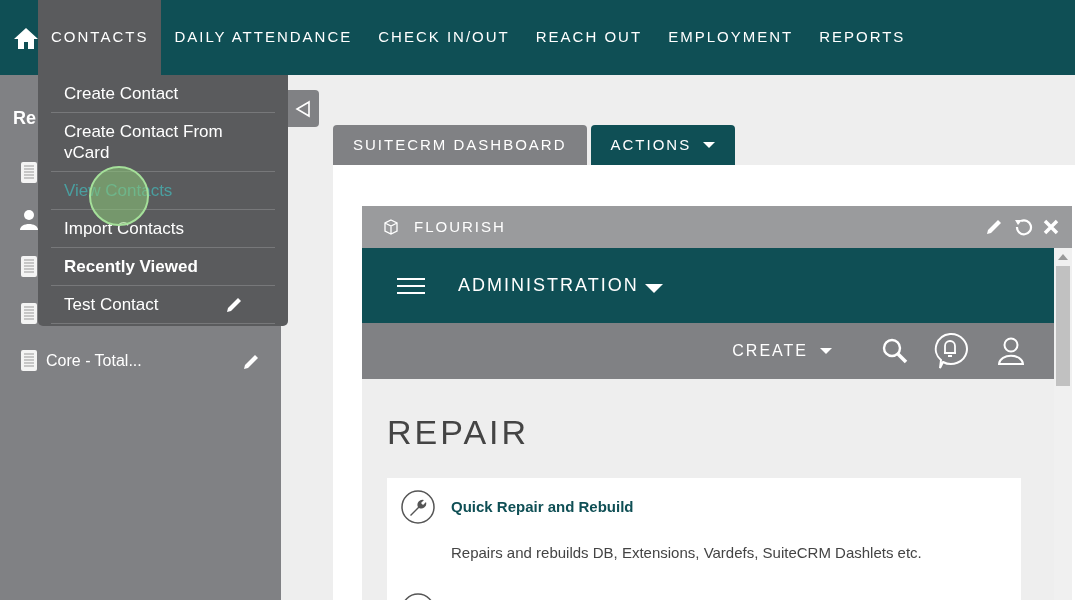 Image resolution: width=1075 pixels, height=600 pixels. What do you see at coordinates (163, 267) in the screenshot?
I see `menu-header: Recently Viewed` at bounding box center [163, 267].